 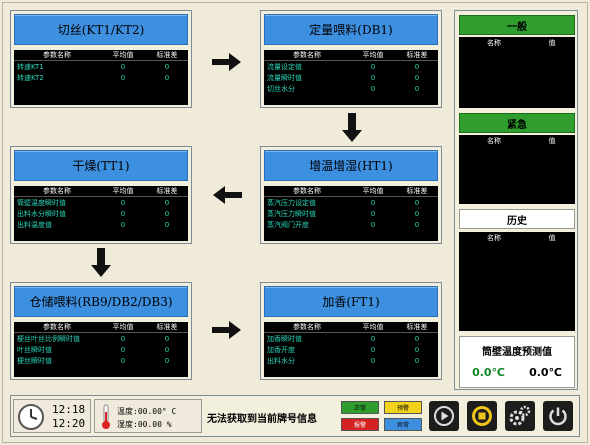 I want to click on power-icon, so click(x=558, y=416).